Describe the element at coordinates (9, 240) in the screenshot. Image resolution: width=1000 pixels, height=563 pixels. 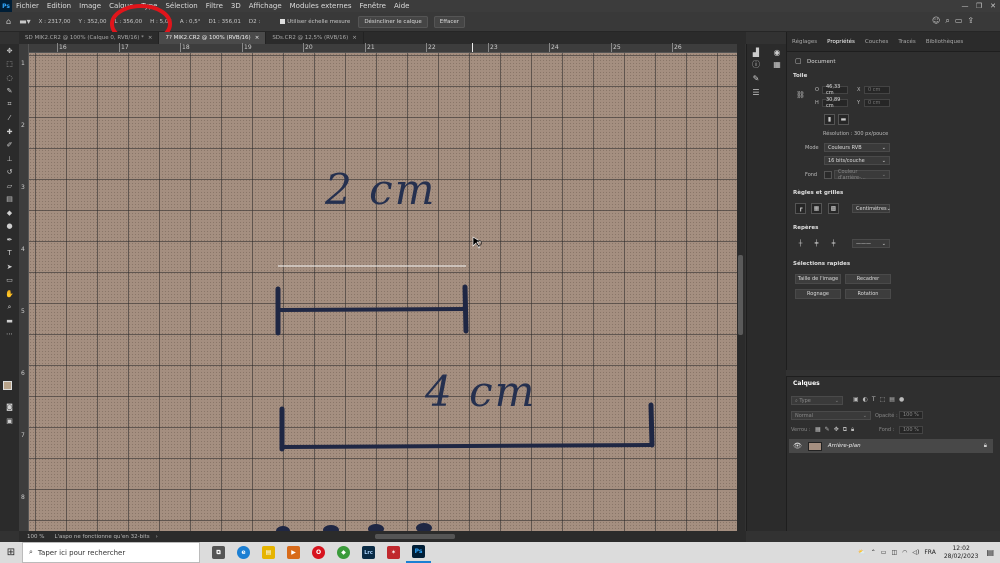
I see `pen-tool-icon: ✒` at that location.